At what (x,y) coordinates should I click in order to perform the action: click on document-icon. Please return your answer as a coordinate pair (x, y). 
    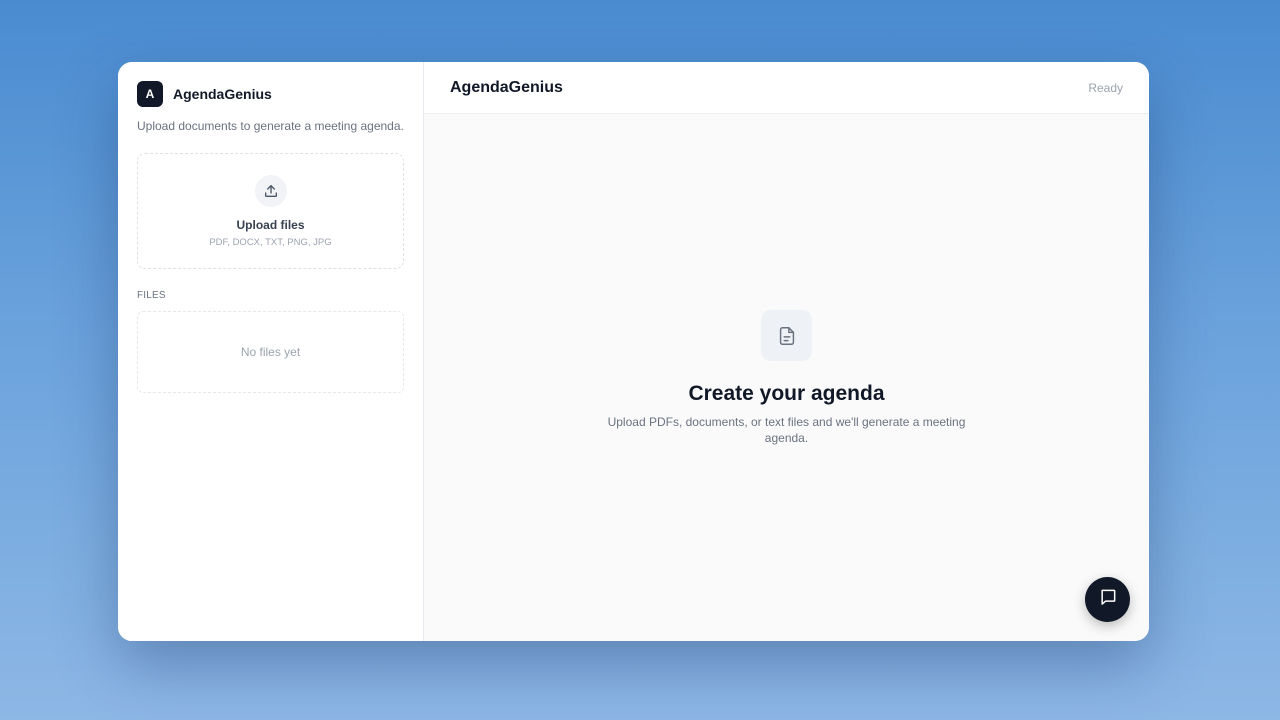
    Looking at the image, I should click on (786, 335).